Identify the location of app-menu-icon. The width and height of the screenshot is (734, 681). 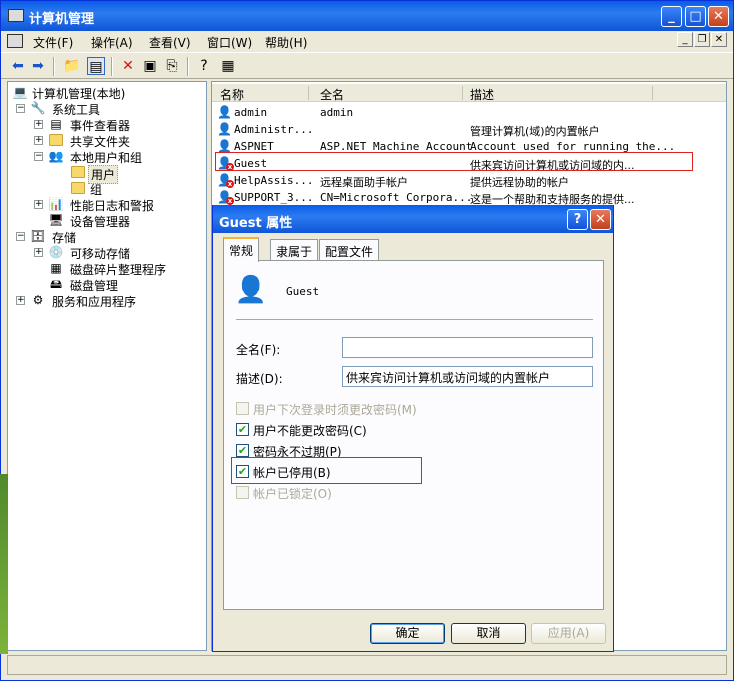
(15, 41).